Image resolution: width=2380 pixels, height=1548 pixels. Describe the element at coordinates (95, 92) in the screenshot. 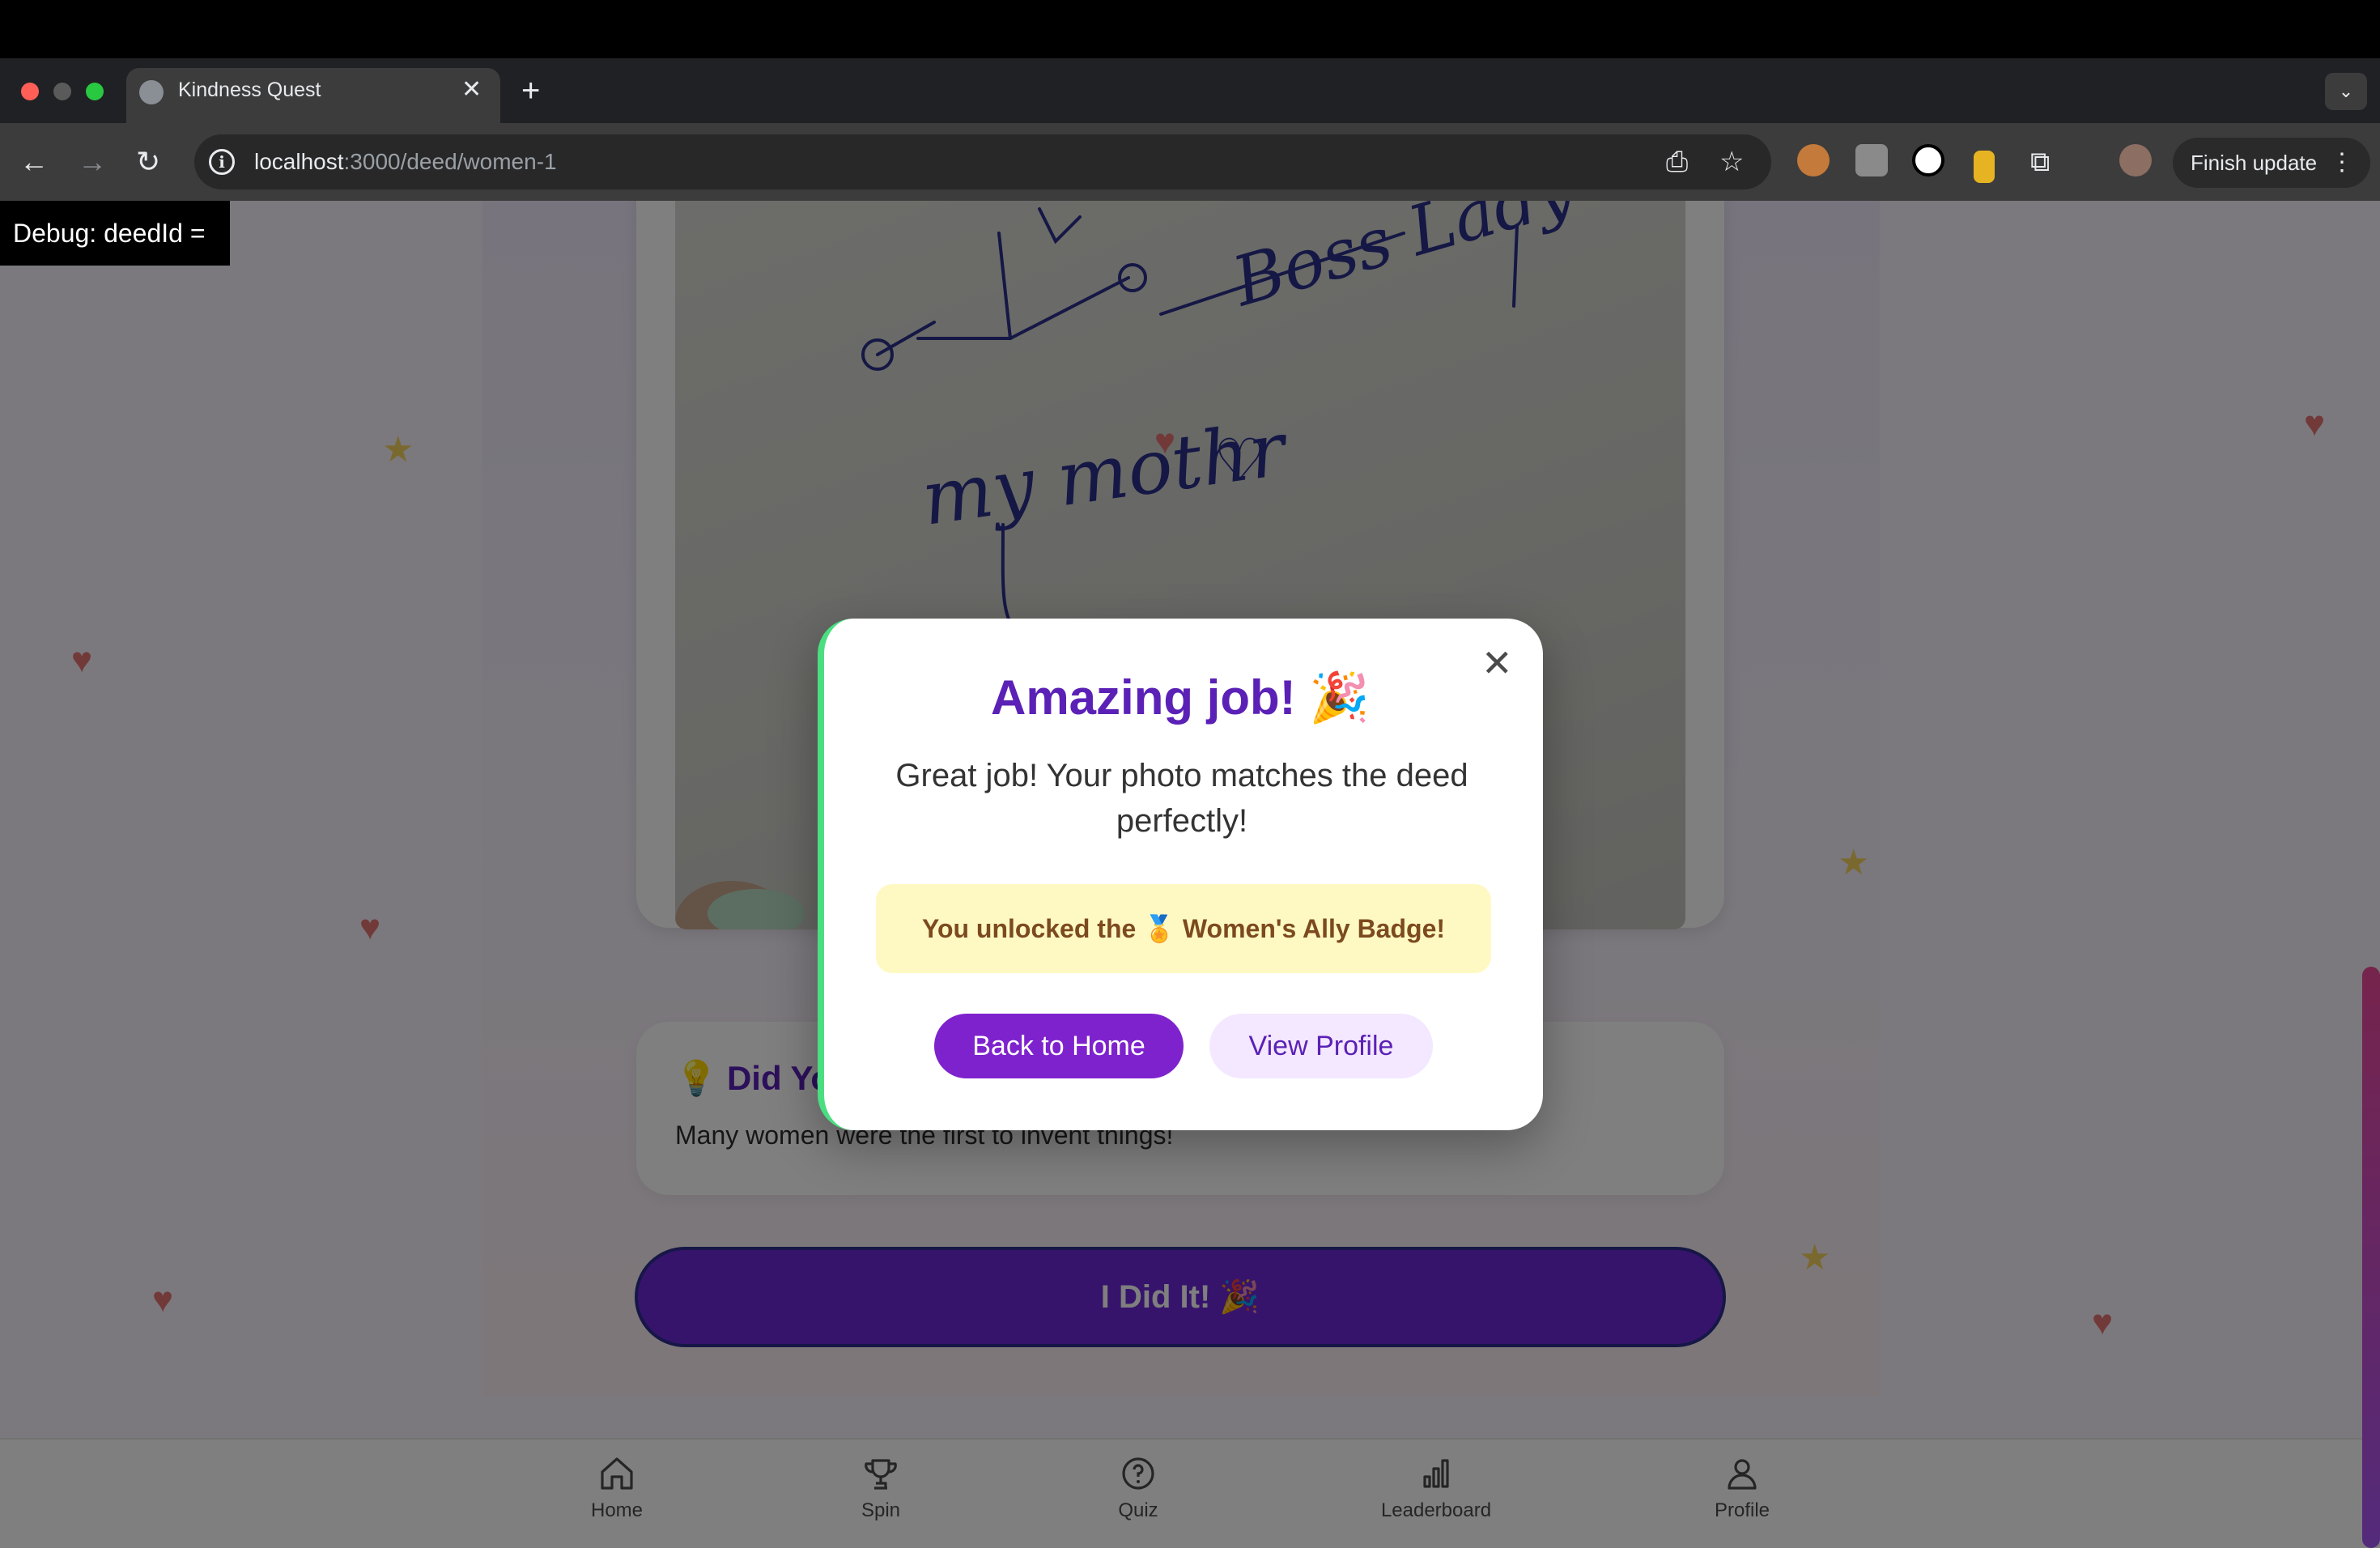

I see `window-zoom-button` at that location.